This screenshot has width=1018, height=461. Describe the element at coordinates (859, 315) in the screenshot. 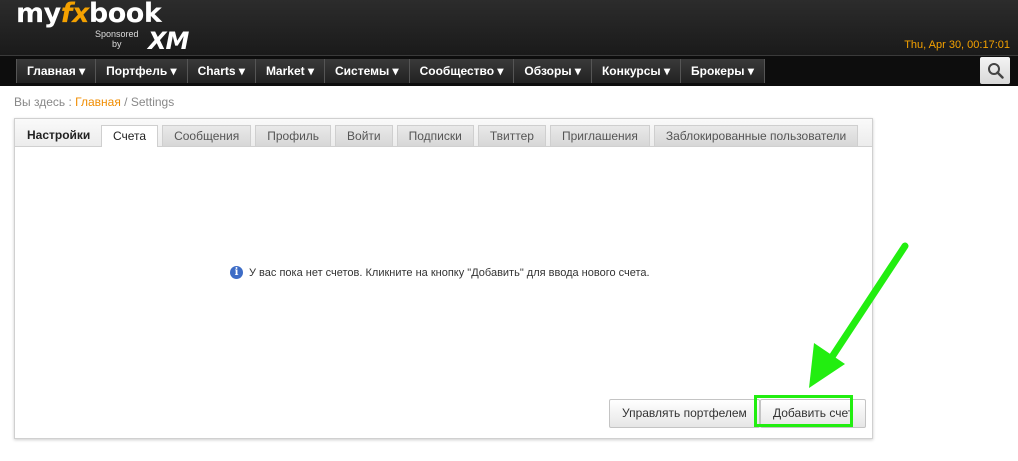

I see `annotation-arrow-icon` at that location.